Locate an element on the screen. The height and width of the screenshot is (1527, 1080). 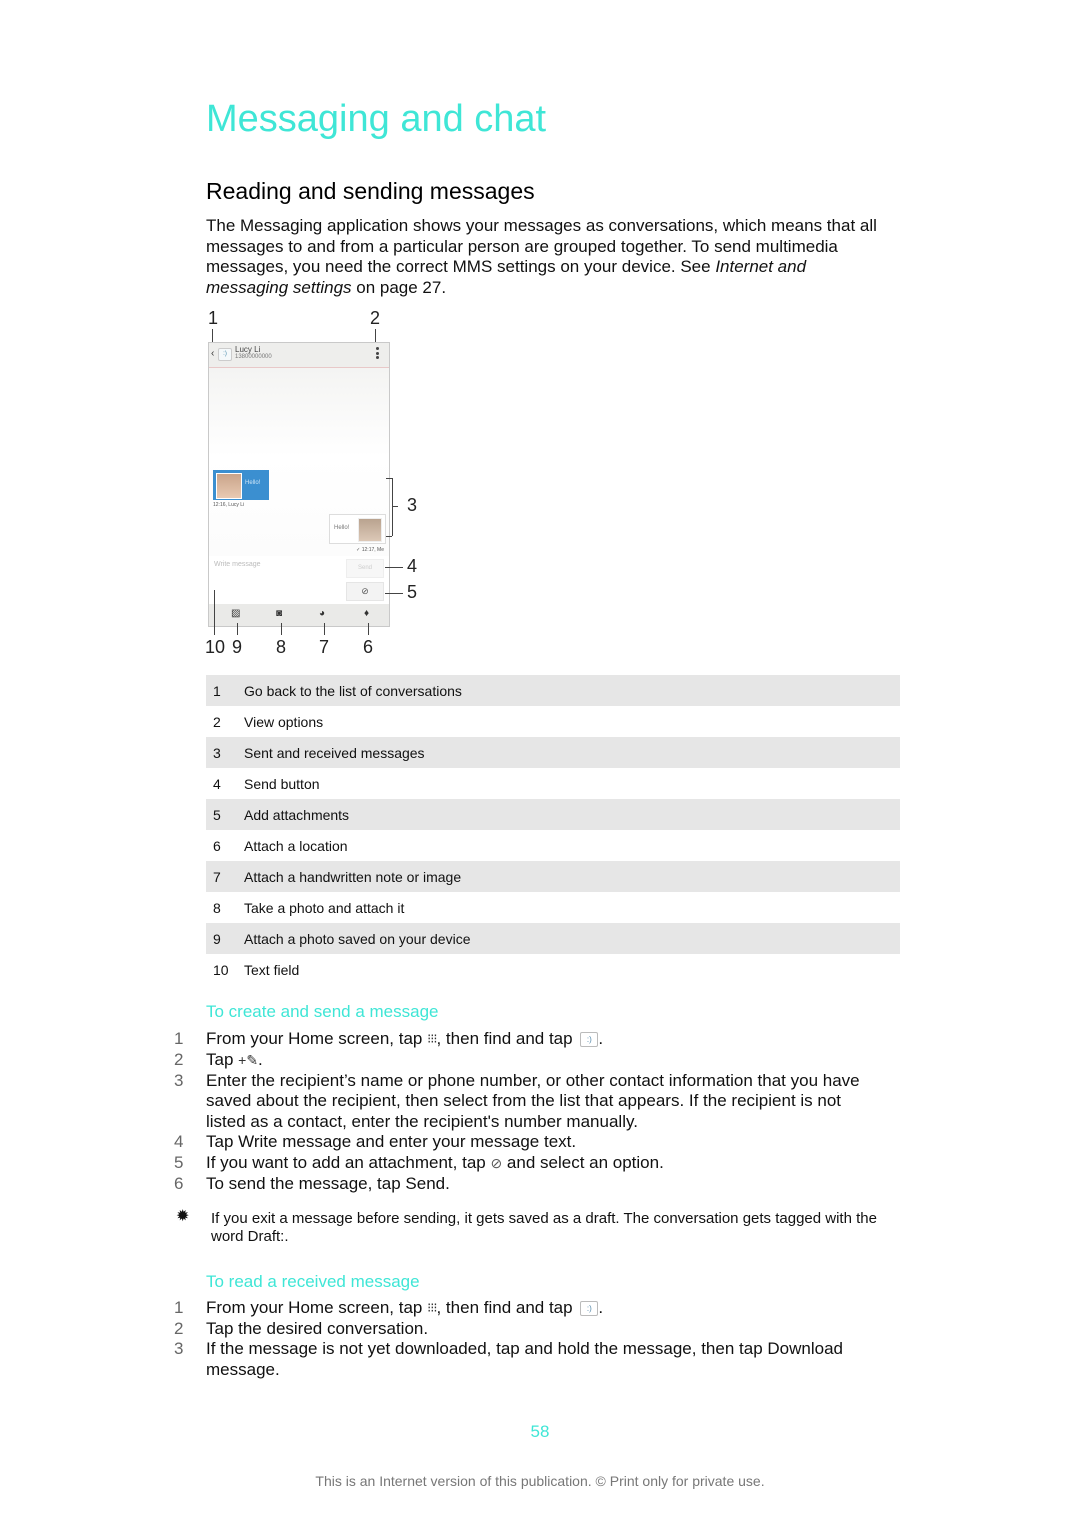
callout-7: 7 is located at coordinates (324, 647).